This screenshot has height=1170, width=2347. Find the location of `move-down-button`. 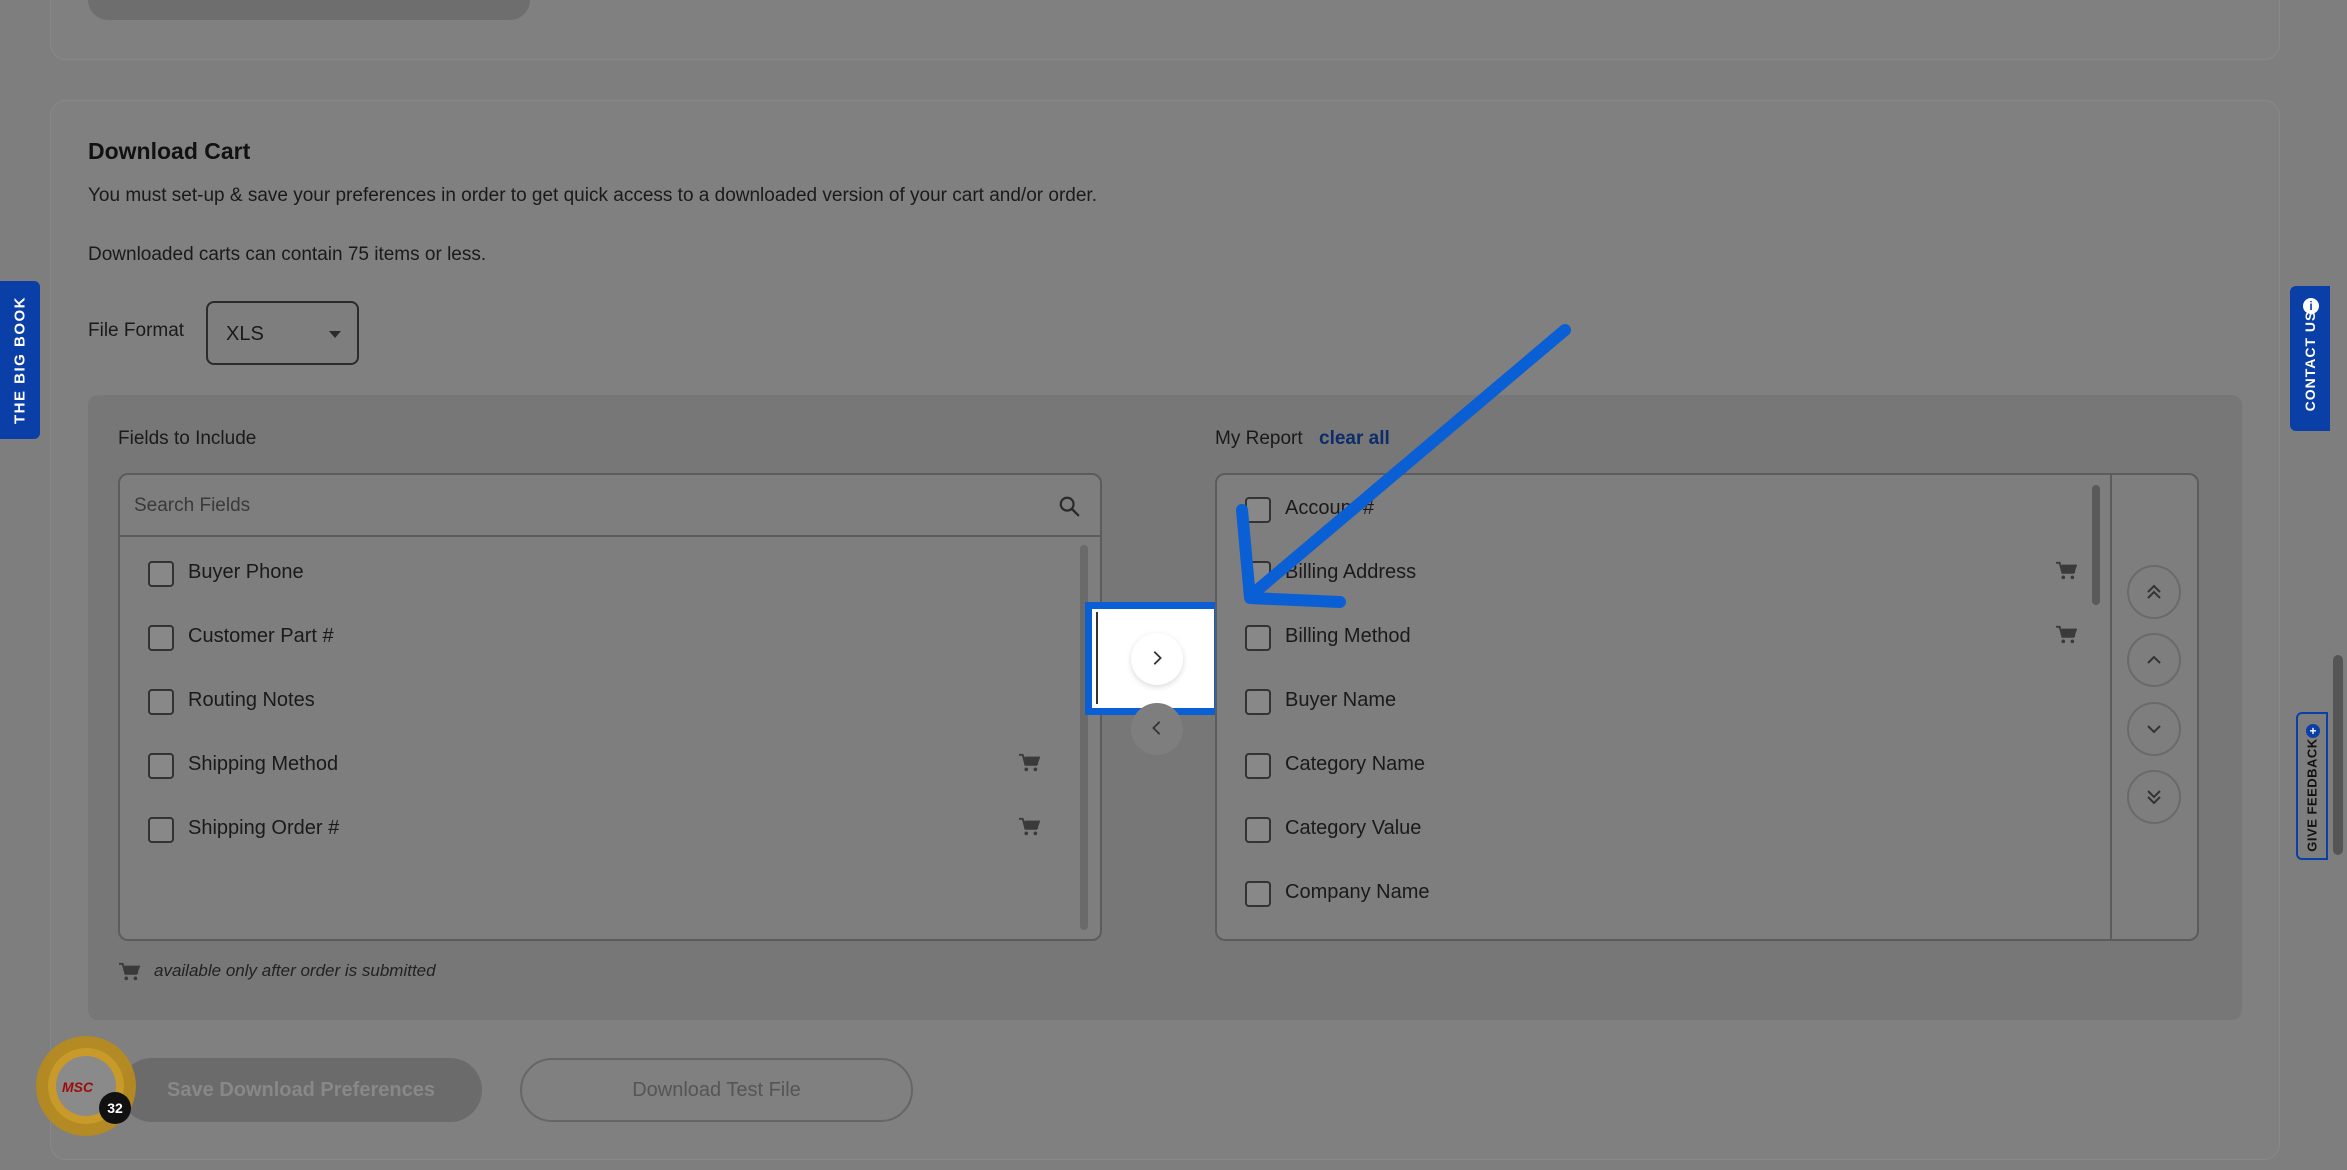

move-down-button is located at coordinates (2154, 729).